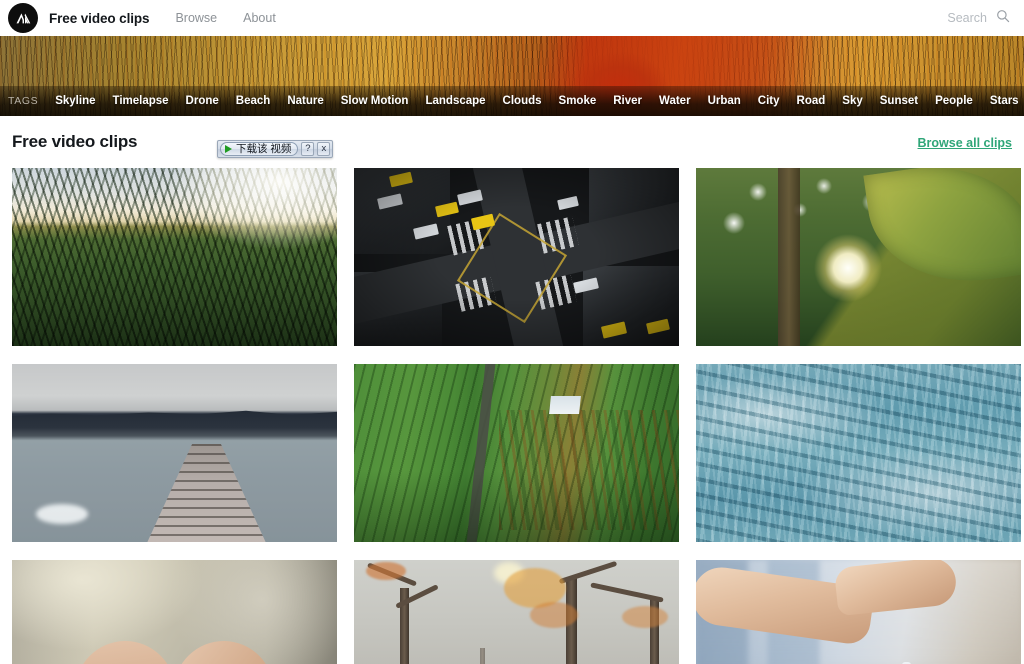 The image size is (1024, 664). I want to click on clip-thumbnail-misty-trees, so click(516, 612).